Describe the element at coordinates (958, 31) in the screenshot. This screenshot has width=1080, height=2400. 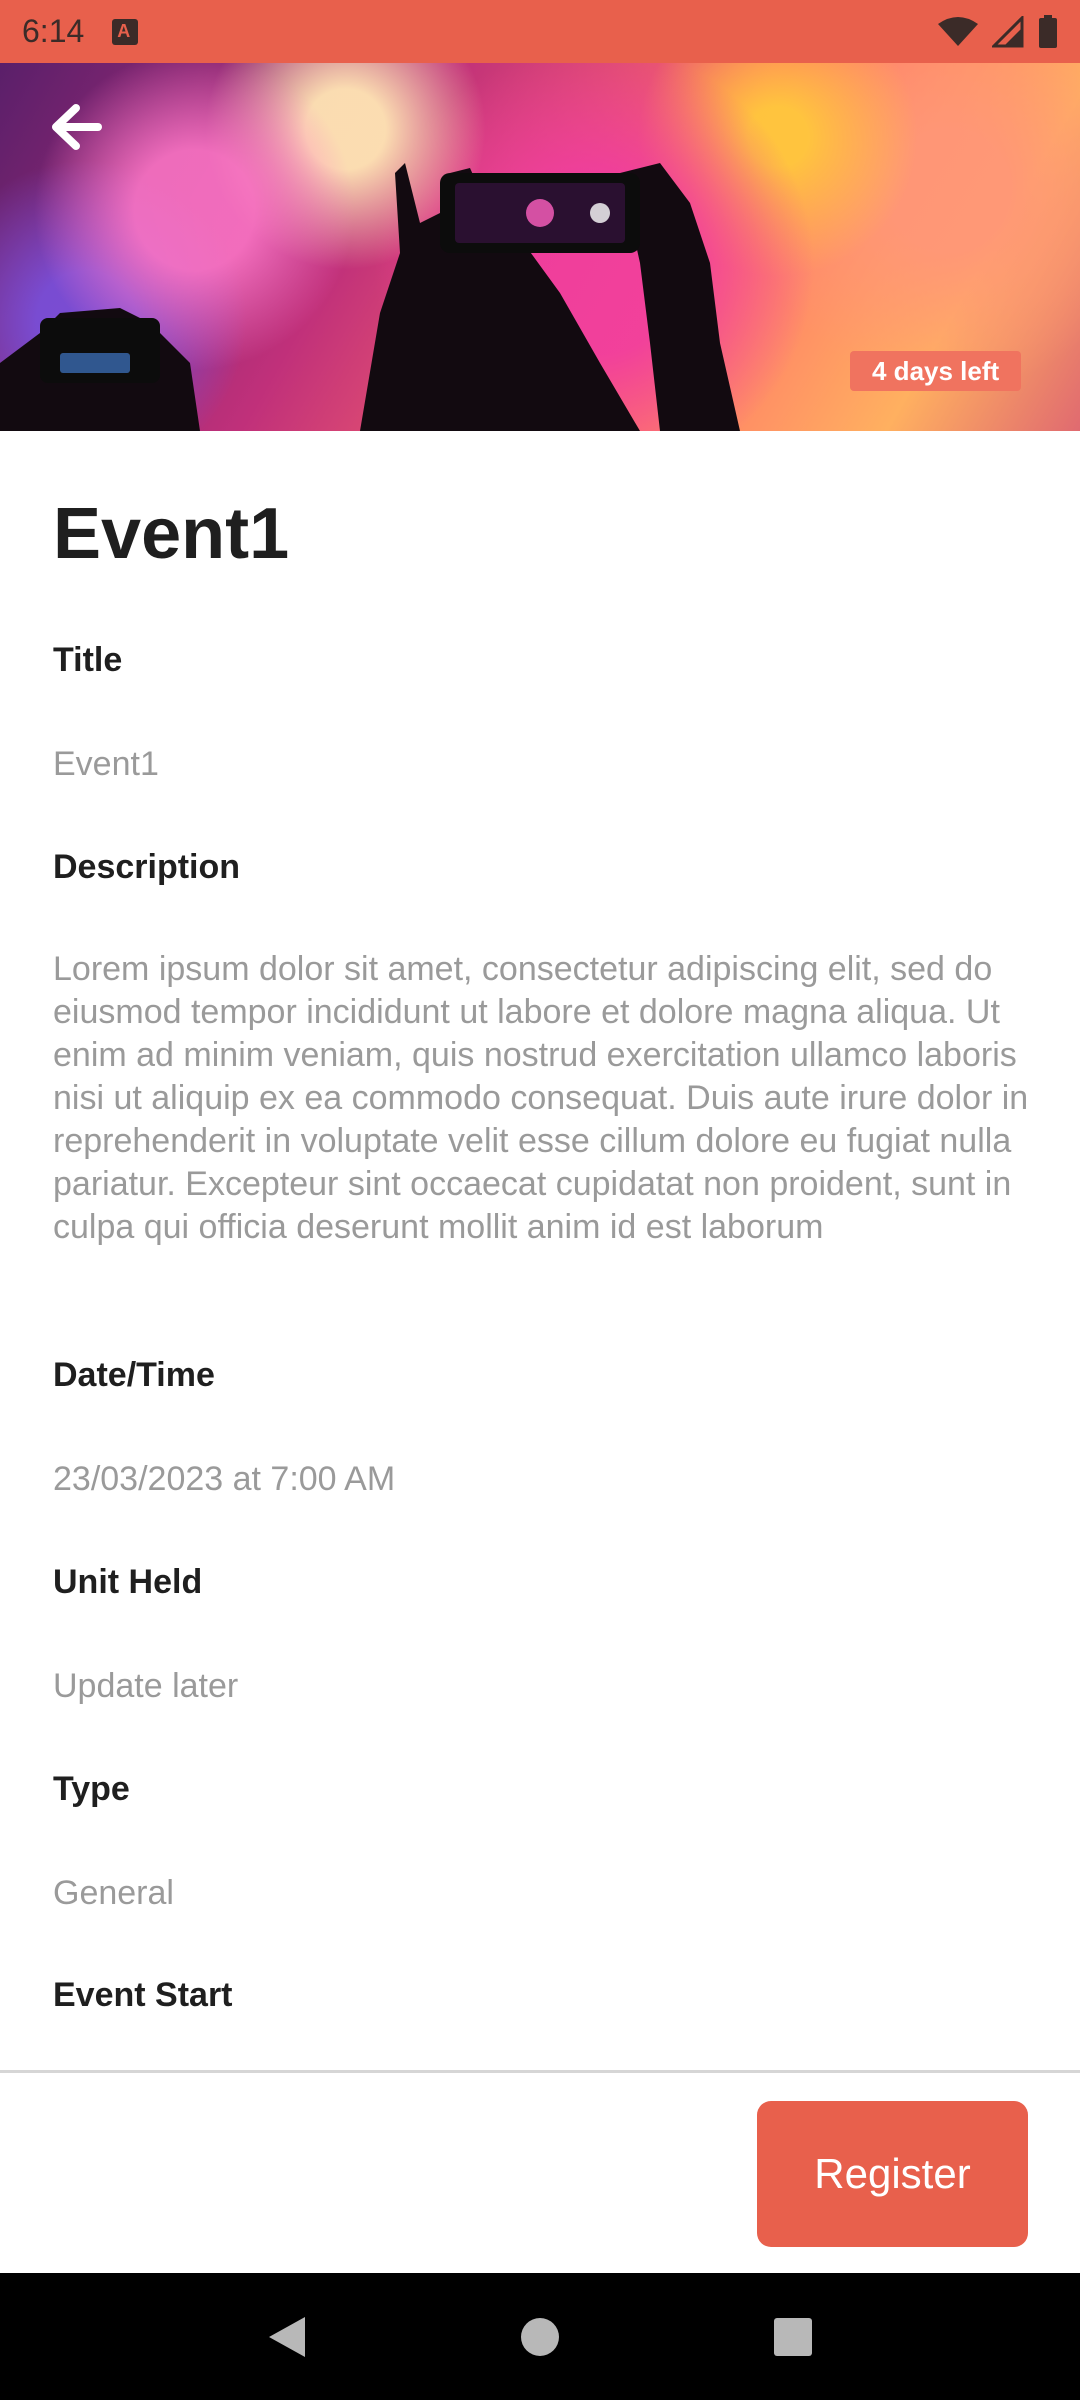
I see `wifi-icon` at that location.